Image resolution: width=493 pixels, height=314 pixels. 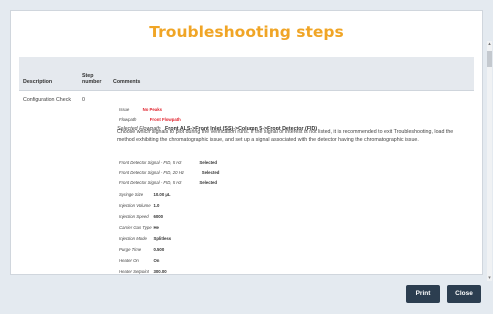 What do you see at coordinates (134, 271) in the screenshot?
I see `param-label: Heater Setpoint` at bounding box center [134, 271].